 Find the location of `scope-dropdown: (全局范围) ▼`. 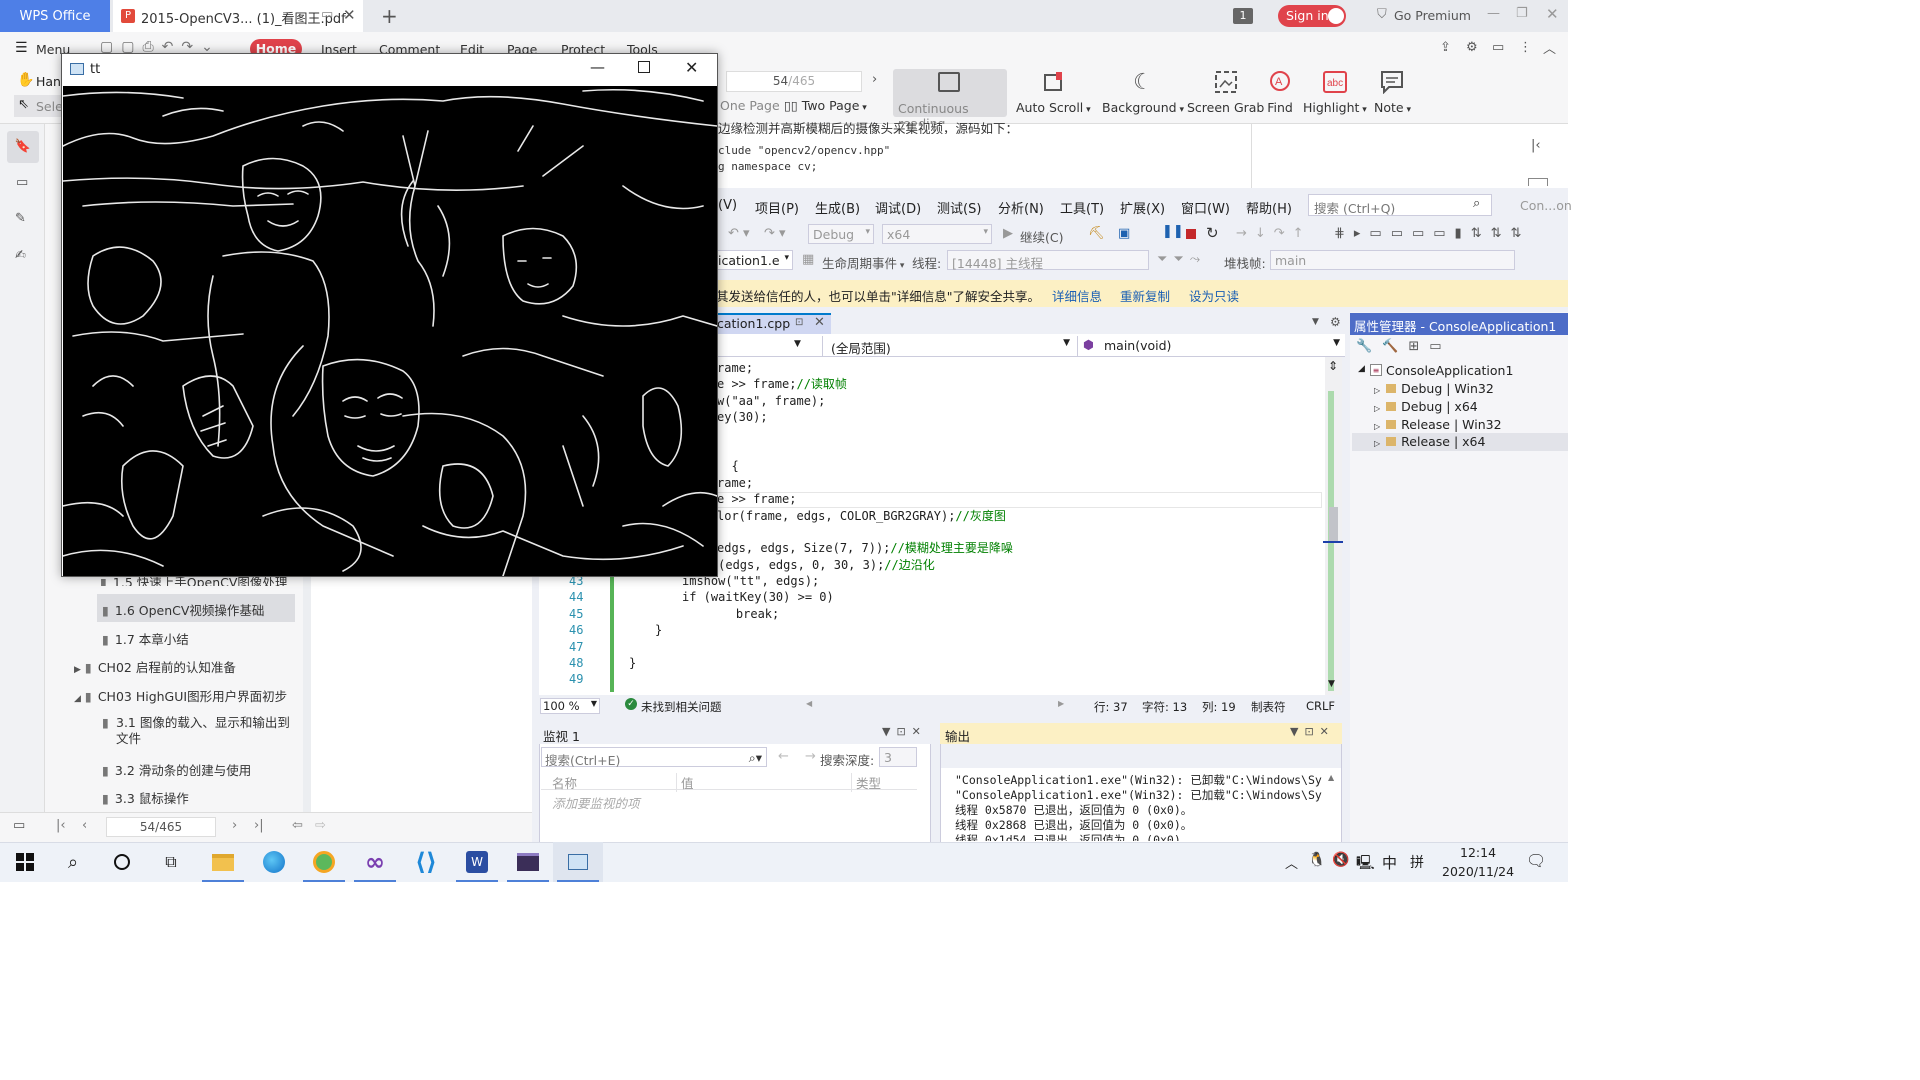

scope-dropdown: (全局范围) ▼ is located at coordinates (947, 346).